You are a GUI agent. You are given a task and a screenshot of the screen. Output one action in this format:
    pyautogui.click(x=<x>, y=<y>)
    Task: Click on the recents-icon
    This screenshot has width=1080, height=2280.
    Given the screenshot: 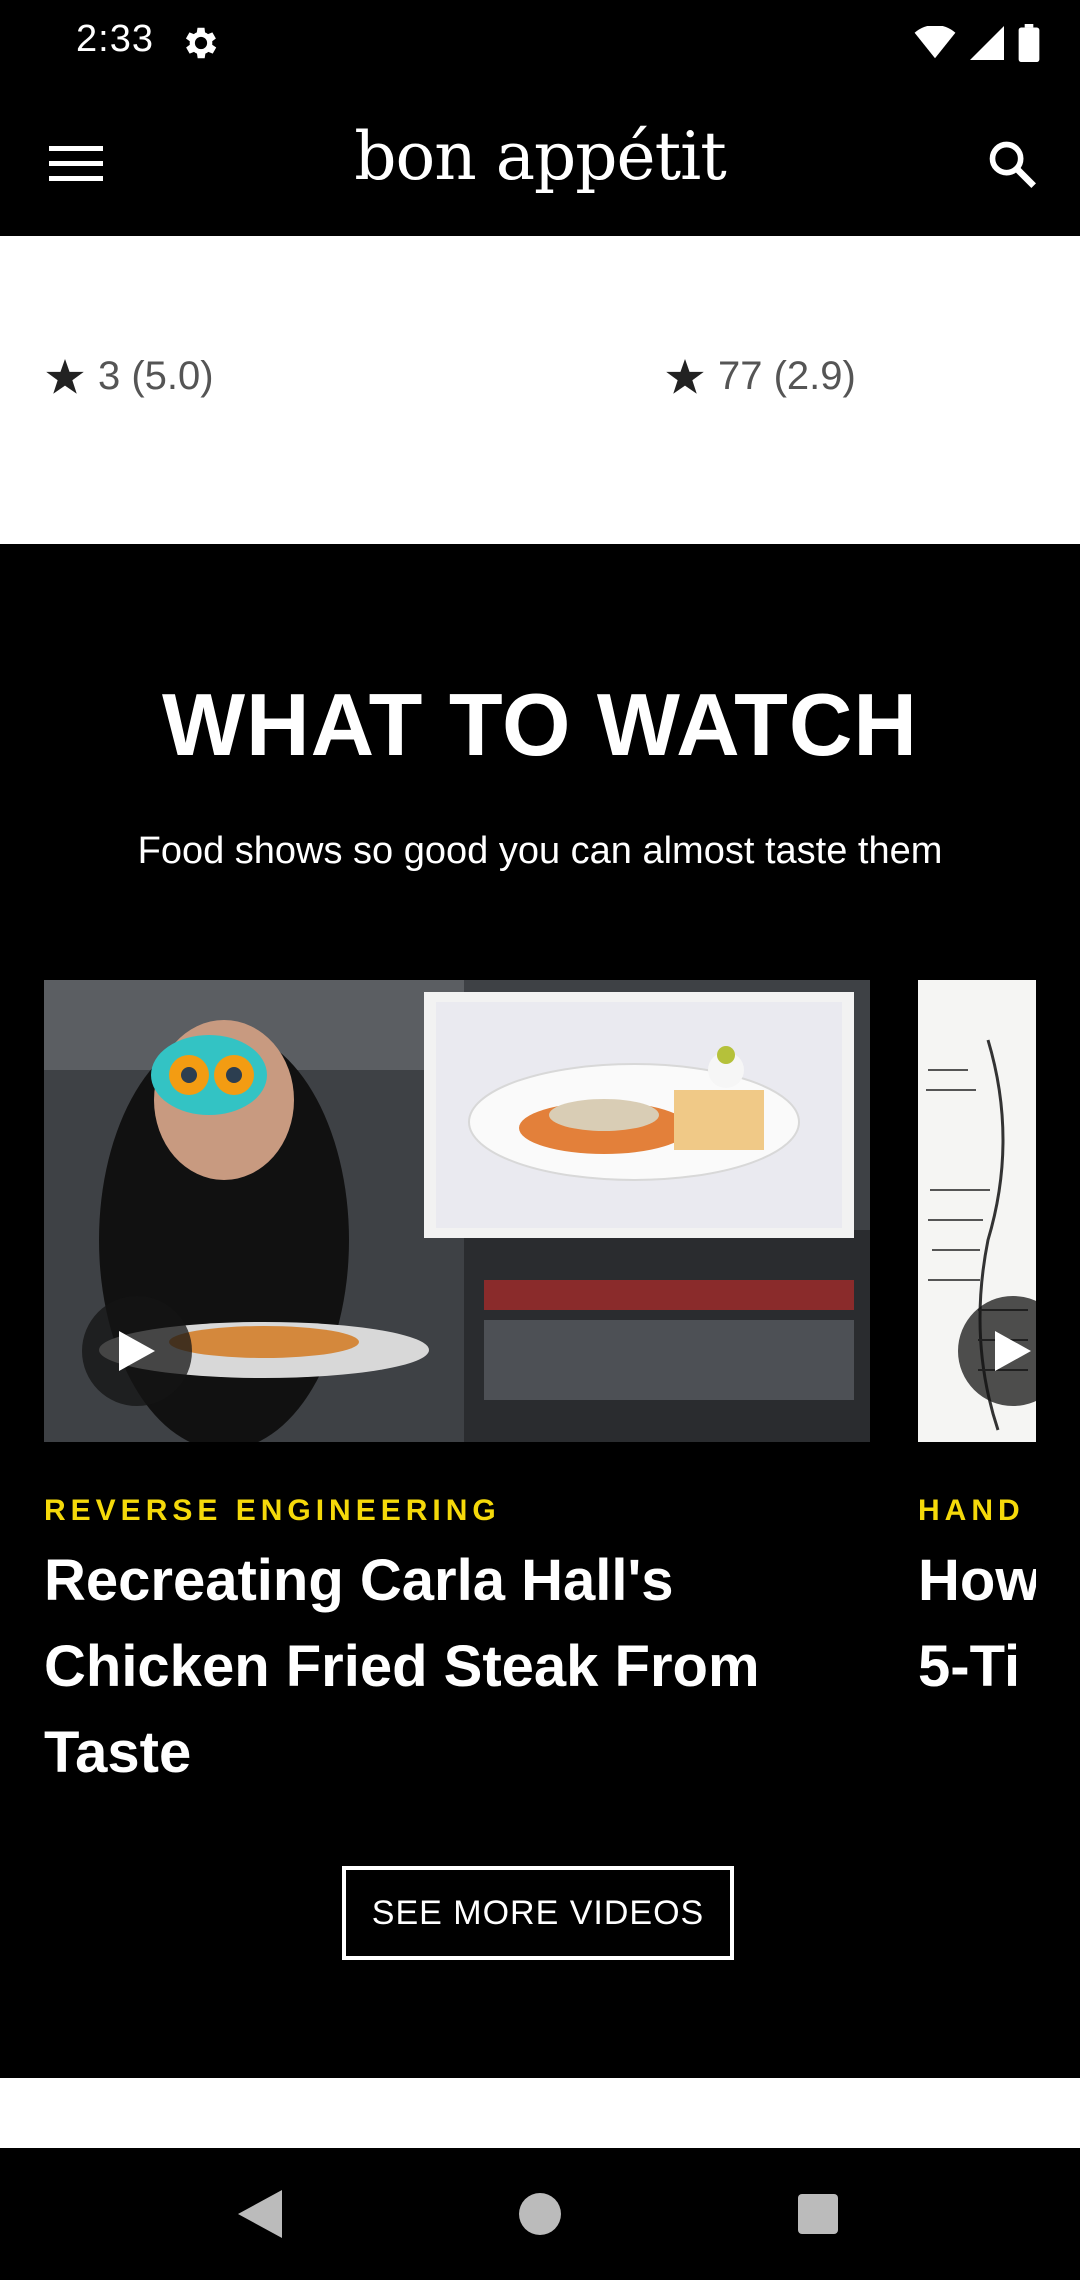 What is the action you would take?
    pyautogui.click(x=818, y=2214)
    